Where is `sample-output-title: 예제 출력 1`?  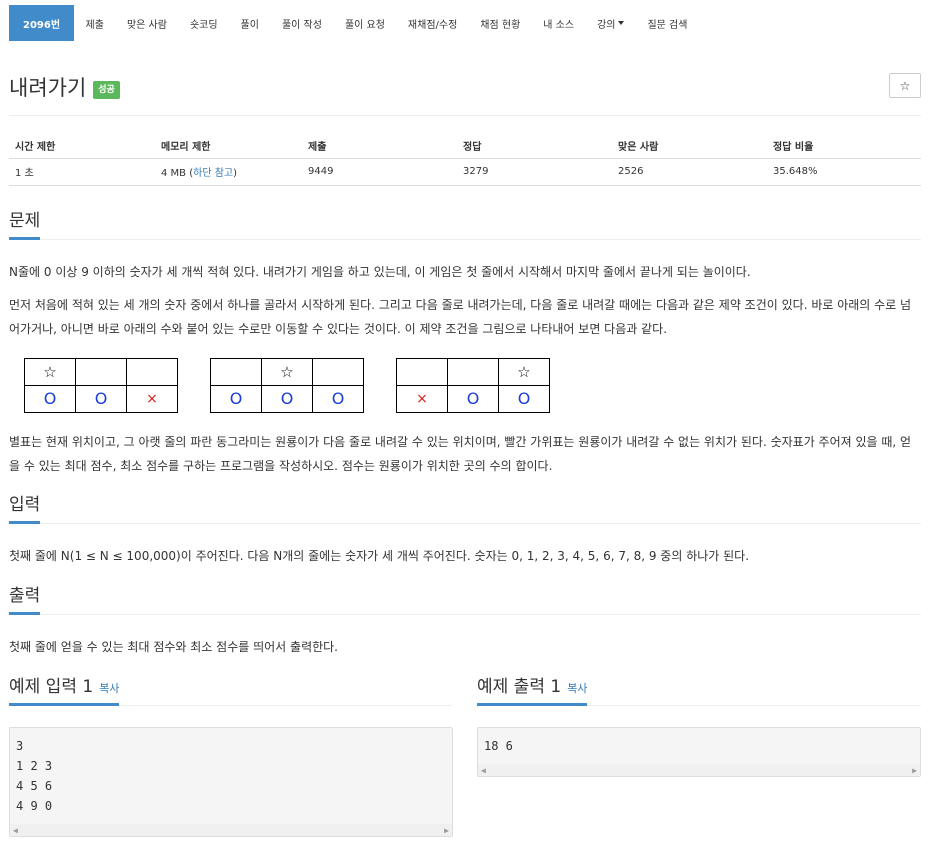
sample-output-title: 예제 출력 1 is located at coordinates (519, 687).